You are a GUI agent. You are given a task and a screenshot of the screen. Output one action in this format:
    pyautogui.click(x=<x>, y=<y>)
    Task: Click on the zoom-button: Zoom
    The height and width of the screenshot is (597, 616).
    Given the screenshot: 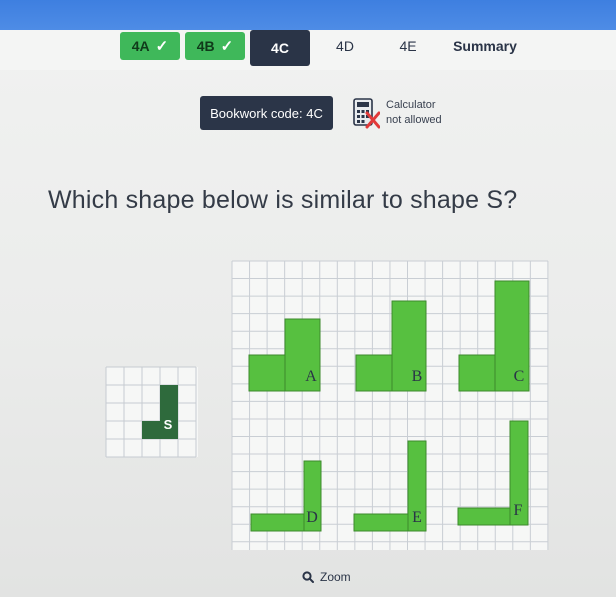 What is the action you would take?
    pyautogui.click(x=326, y=577)
    